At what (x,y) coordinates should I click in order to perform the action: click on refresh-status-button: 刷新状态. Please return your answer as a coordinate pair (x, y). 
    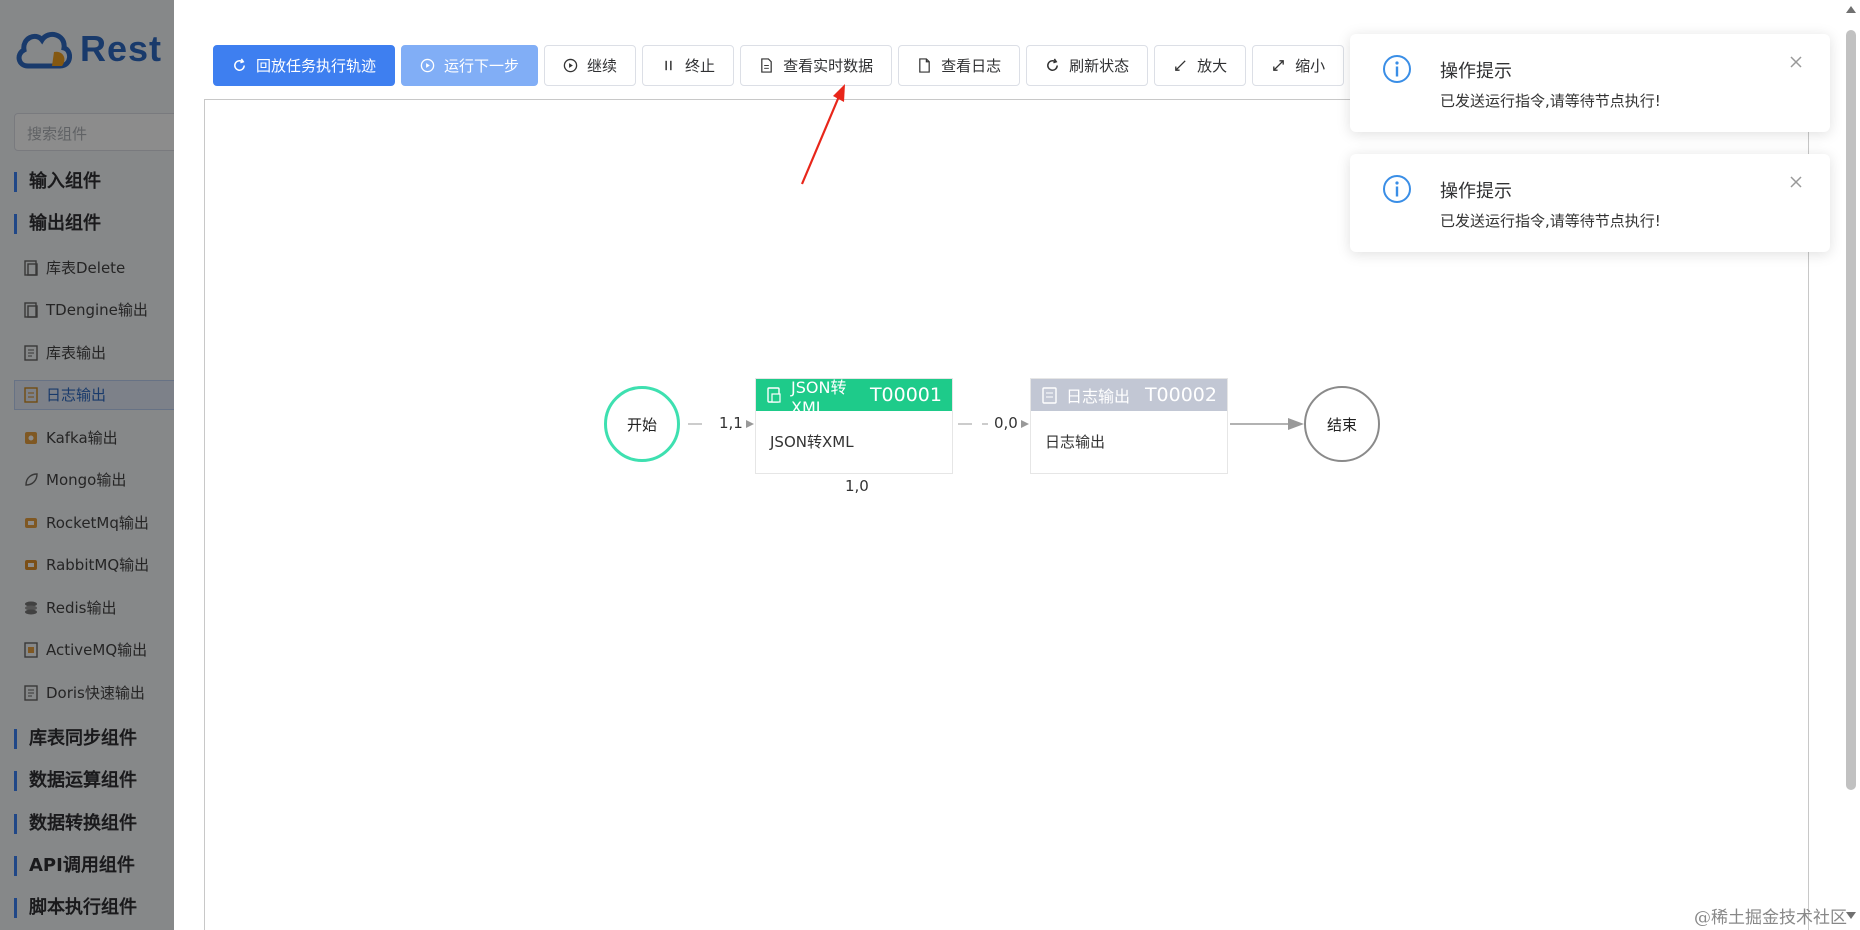
    Looking at the image, I should click on (1087, 65).